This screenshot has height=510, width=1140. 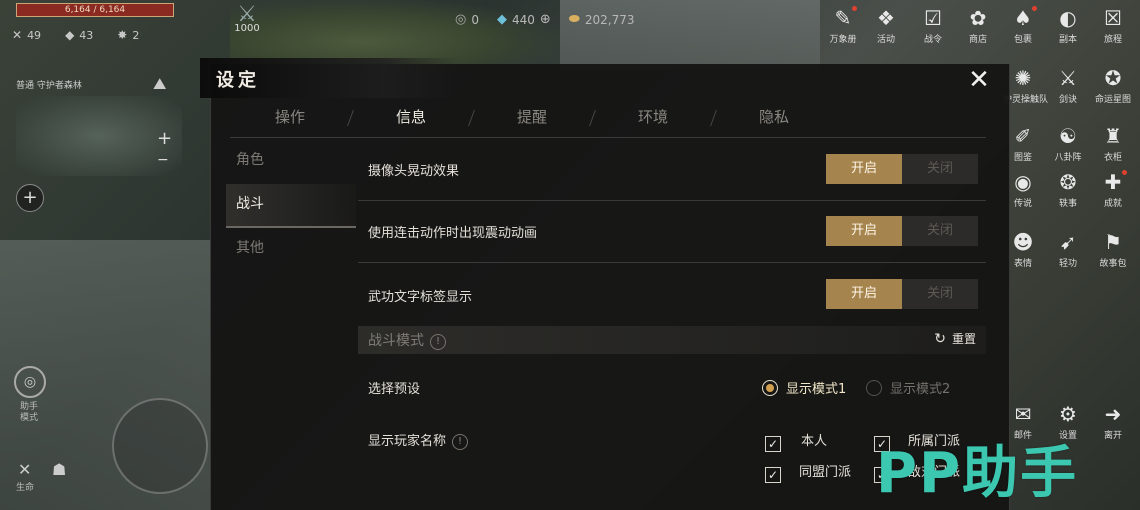 I want to click on menu-item-14: ❂ 轶事, so click(x=1068, y=189).